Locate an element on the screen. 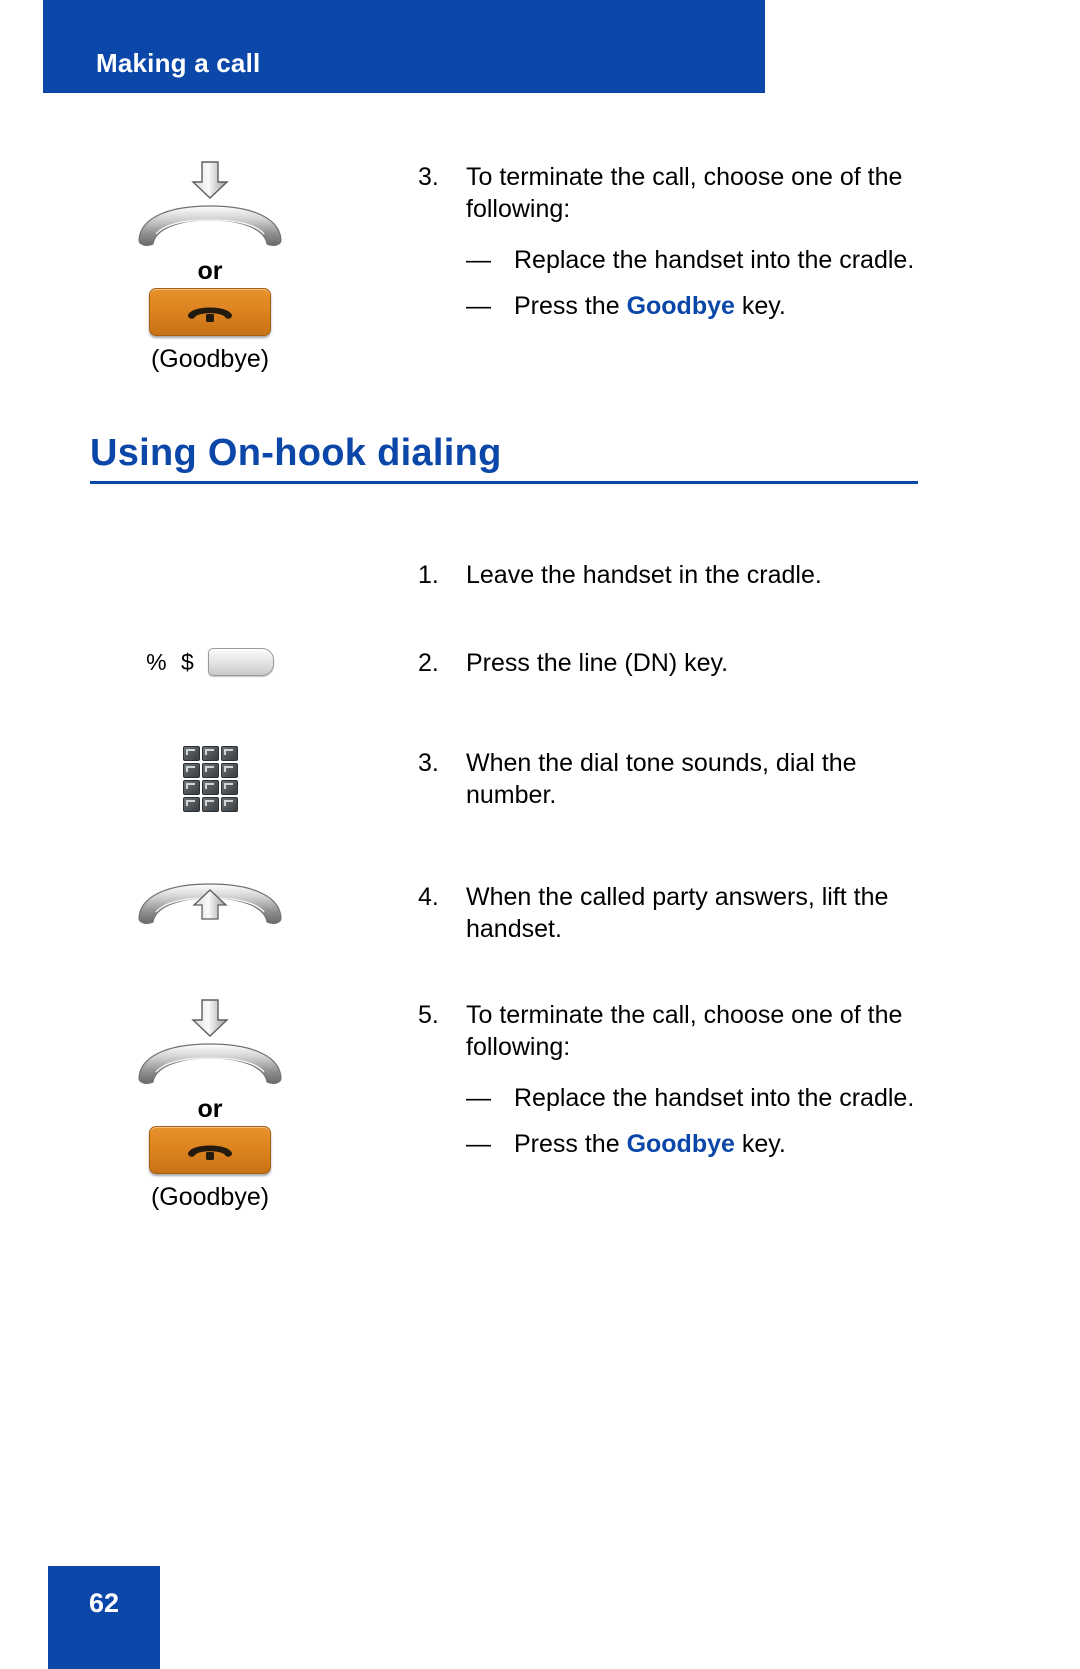 This screenshot has width=1080, height=1669. step-number: 1. is located at coordinates (428, 575).